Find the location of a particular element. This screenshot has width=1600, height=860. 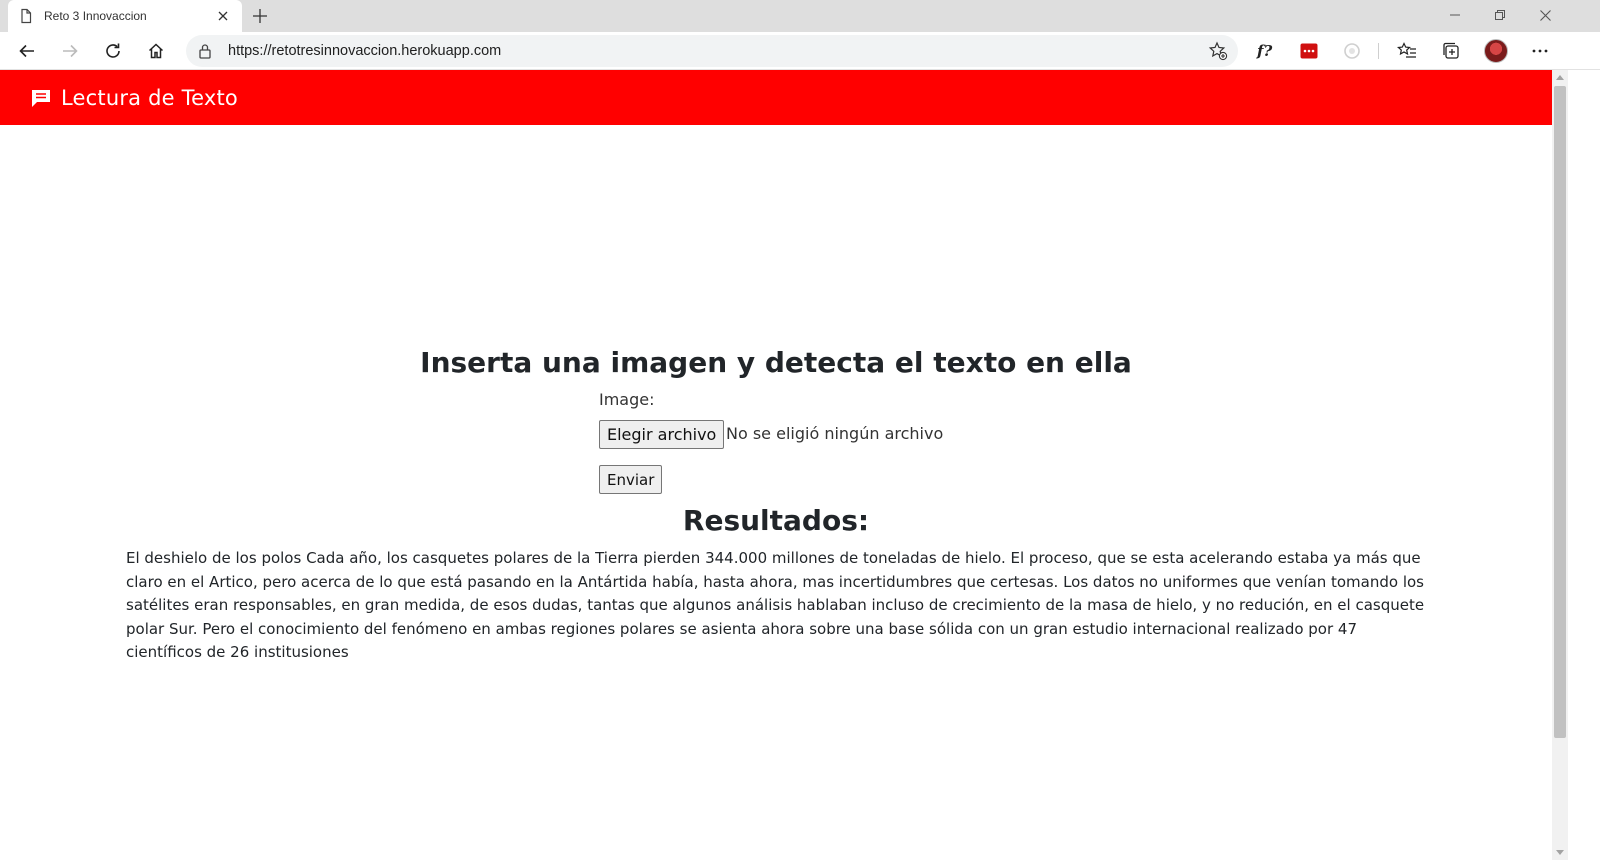

page-scrollbar is located at coordinates (1560, 465).